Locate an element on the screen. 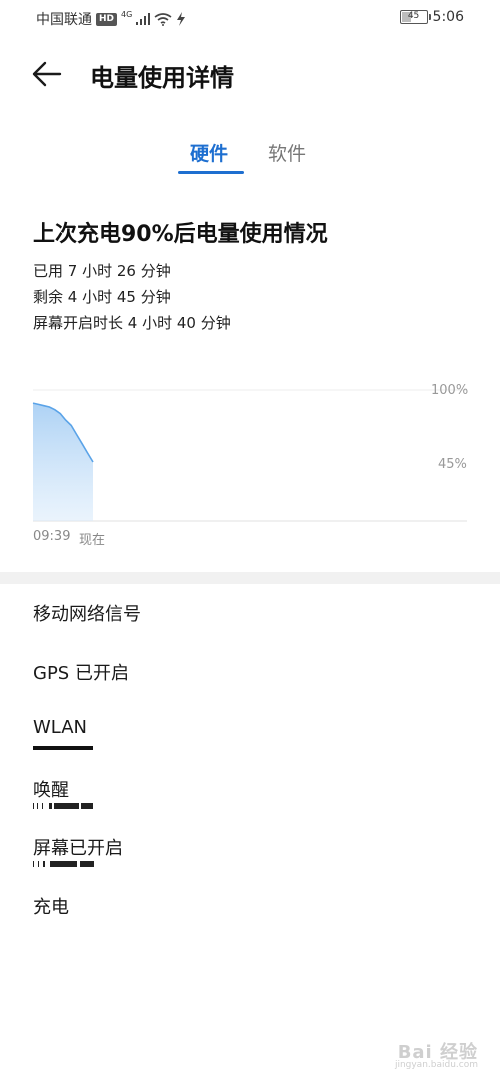 The image size is (500, 1084). wlan-timeline is located at coordinates (63, 748).